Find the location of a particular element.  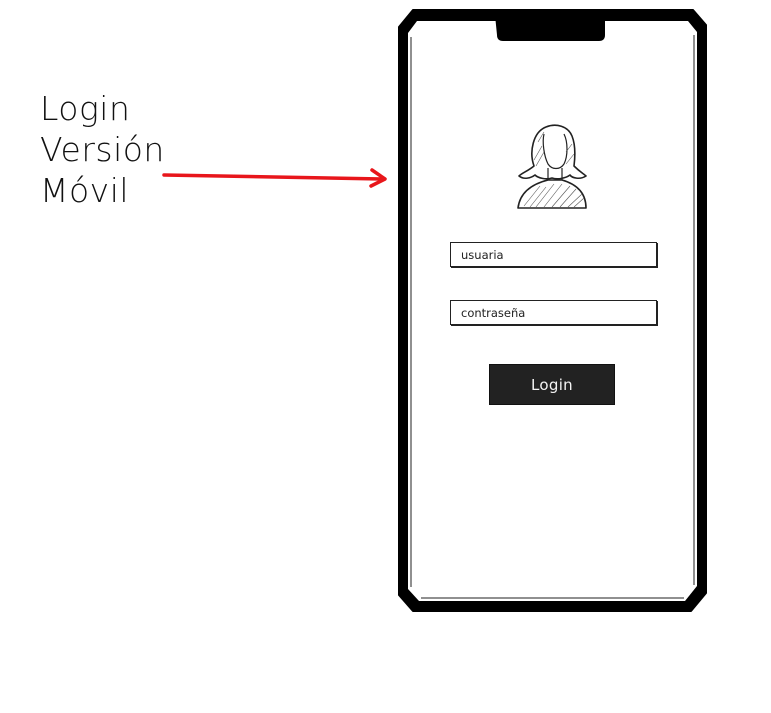

password-input is located at coordinates (553, 312).